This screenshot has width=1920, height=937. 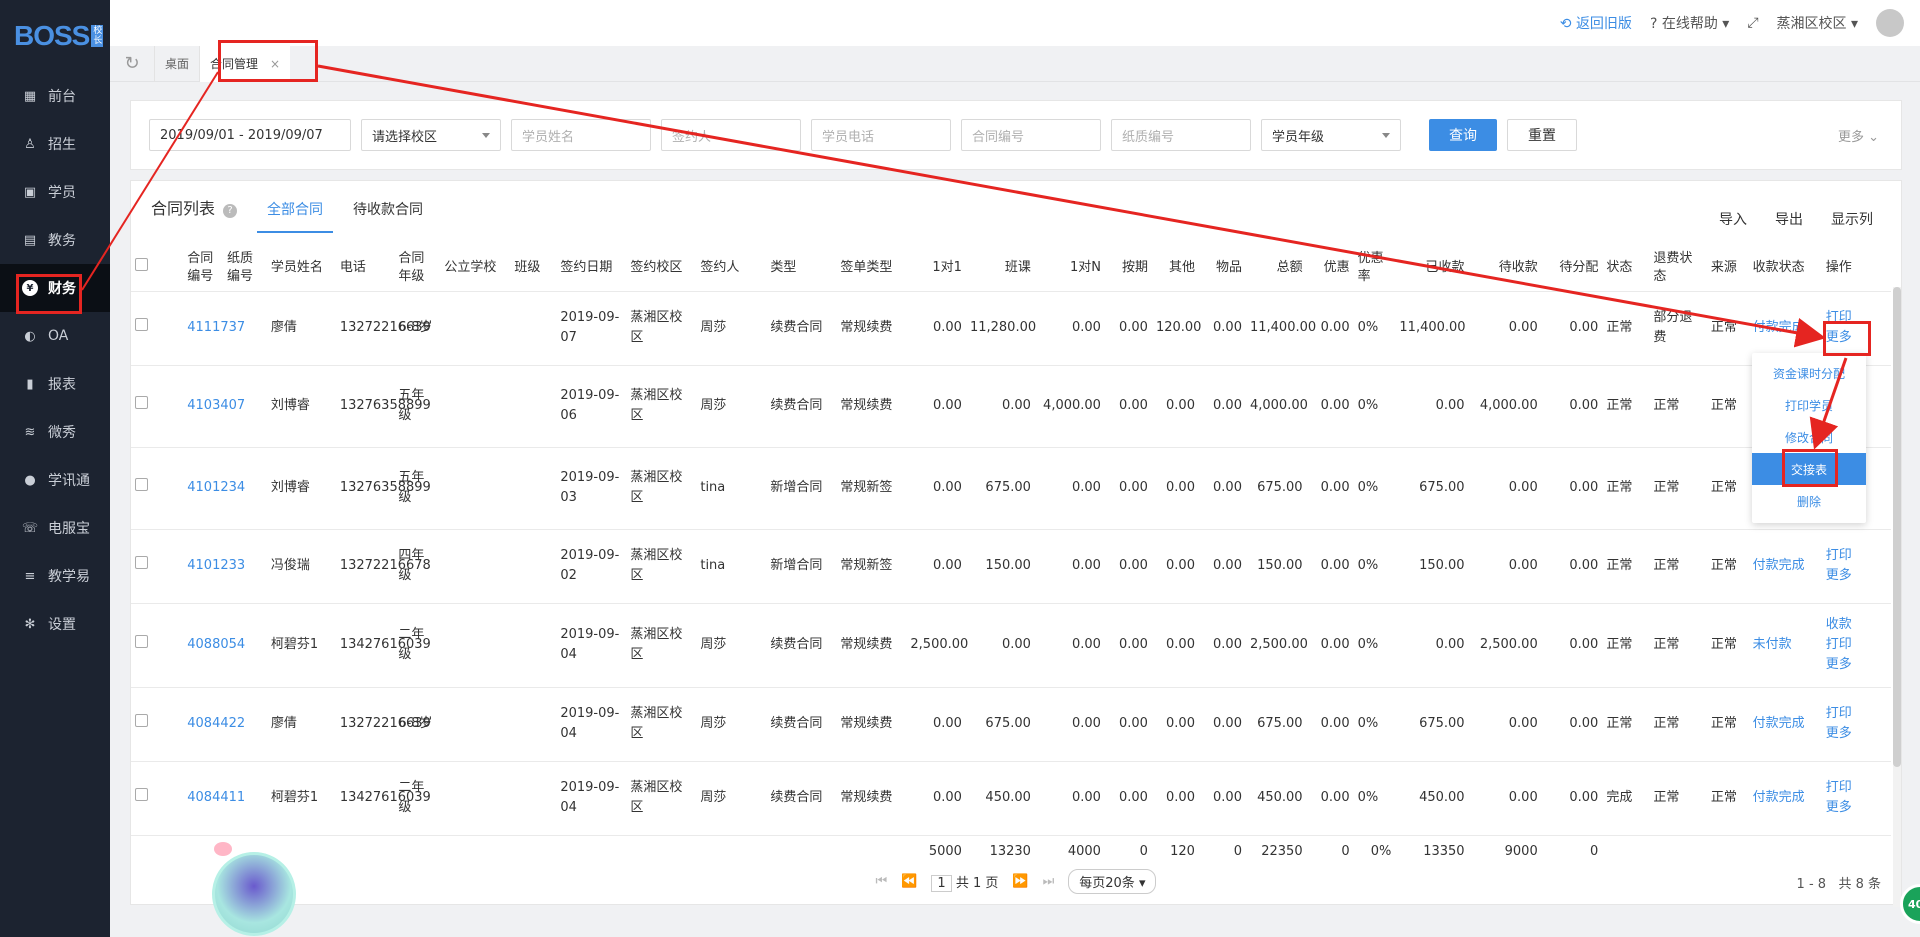 I want to click on mascot-avatar-icon, so click(x=254, y=894).